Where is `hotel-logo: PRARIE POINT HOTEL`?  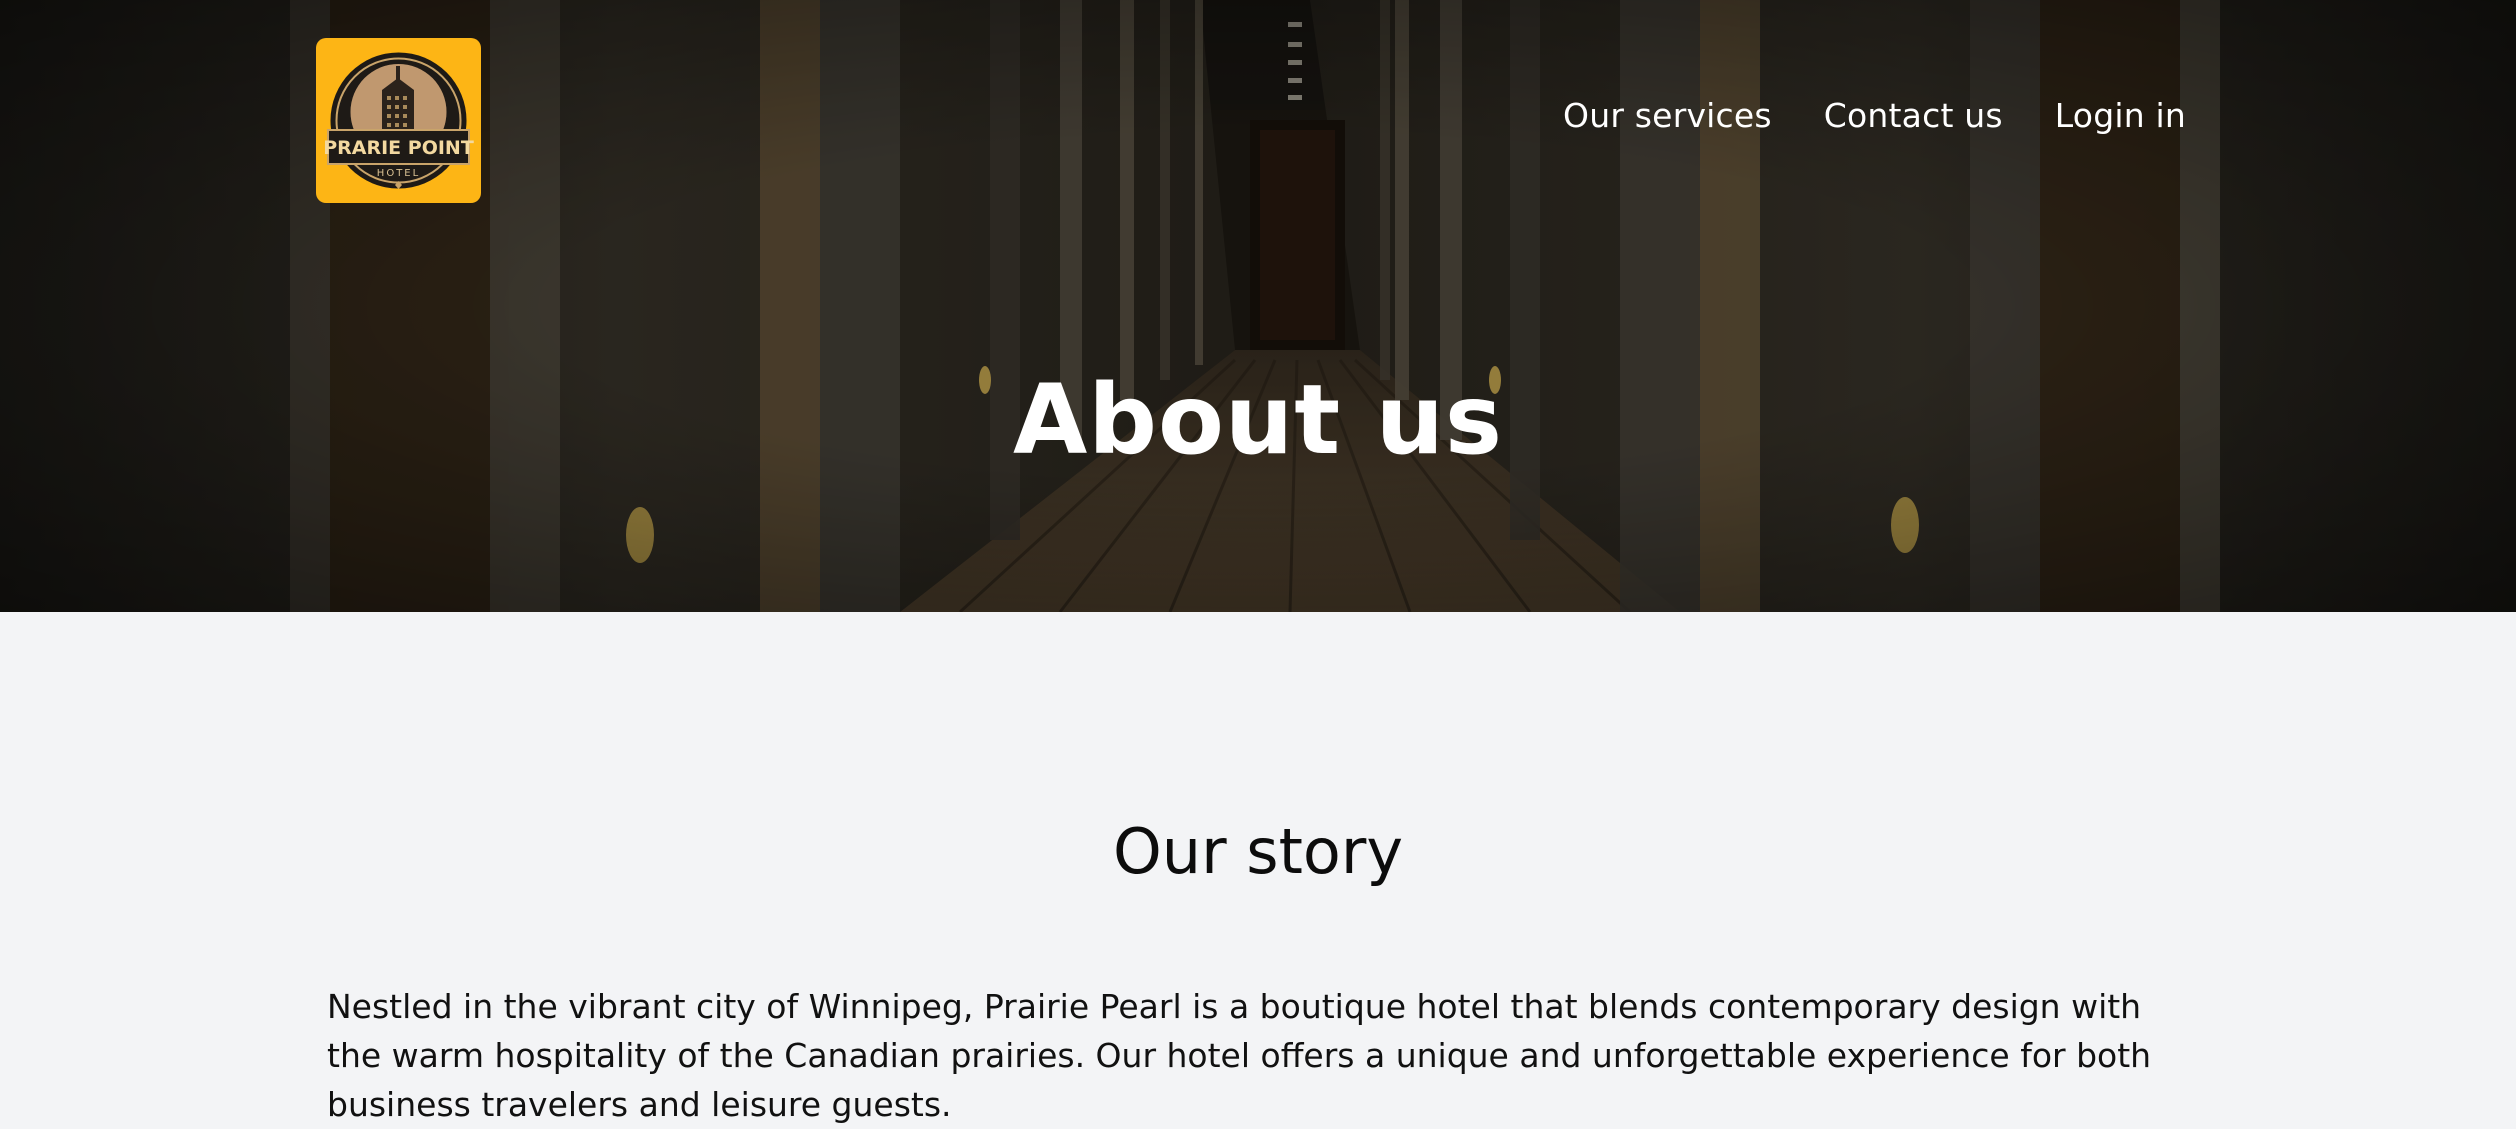
hotel-logo: PRARIE POINT HOTEL is located at coordinates (398, 120).